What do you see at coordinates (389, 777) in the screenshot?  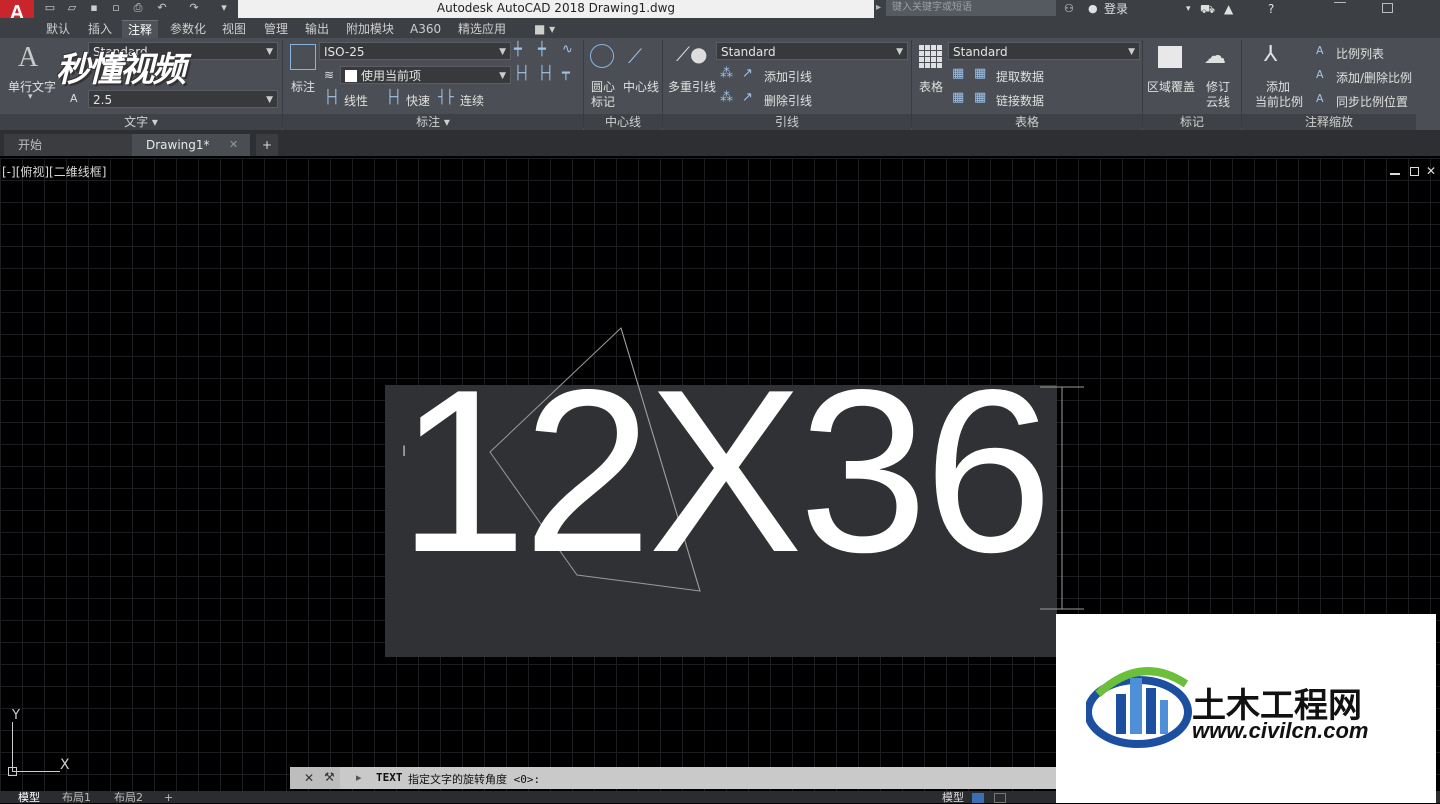 I see `command-name: TEXT` at bounding box center [389, 777].